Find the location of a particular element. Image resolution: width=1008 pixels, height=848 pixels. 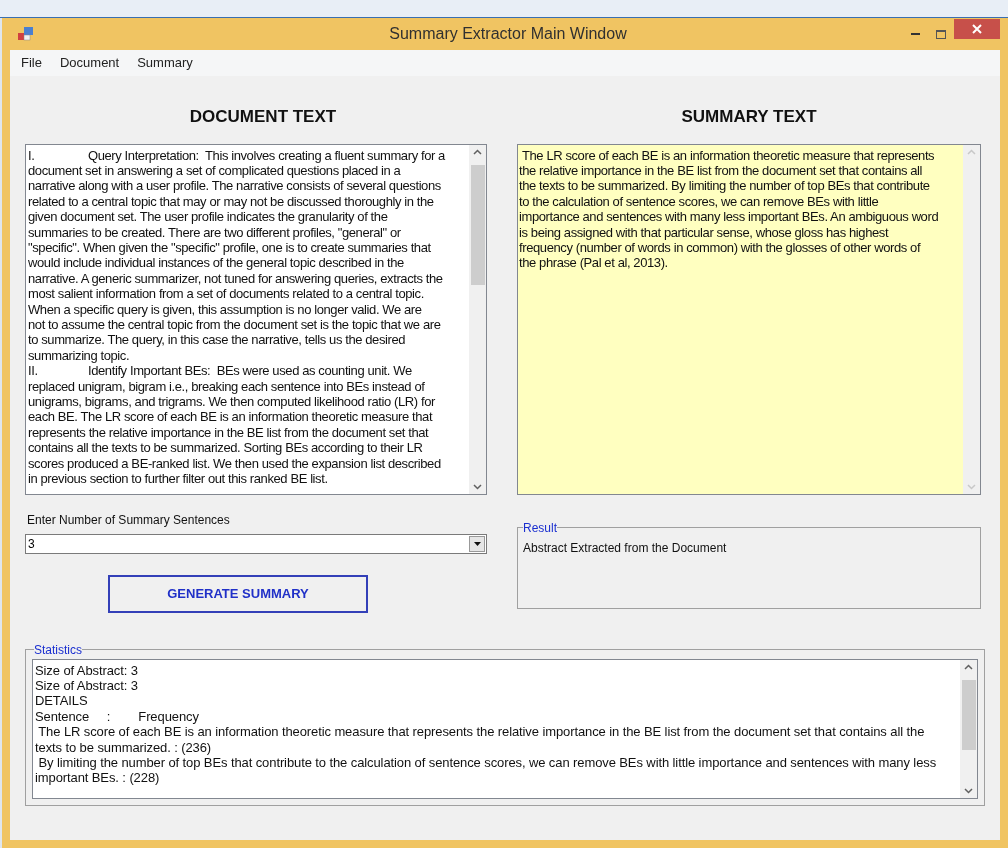

sentences-dropdown: 3 is located at coordinates (256, 543).